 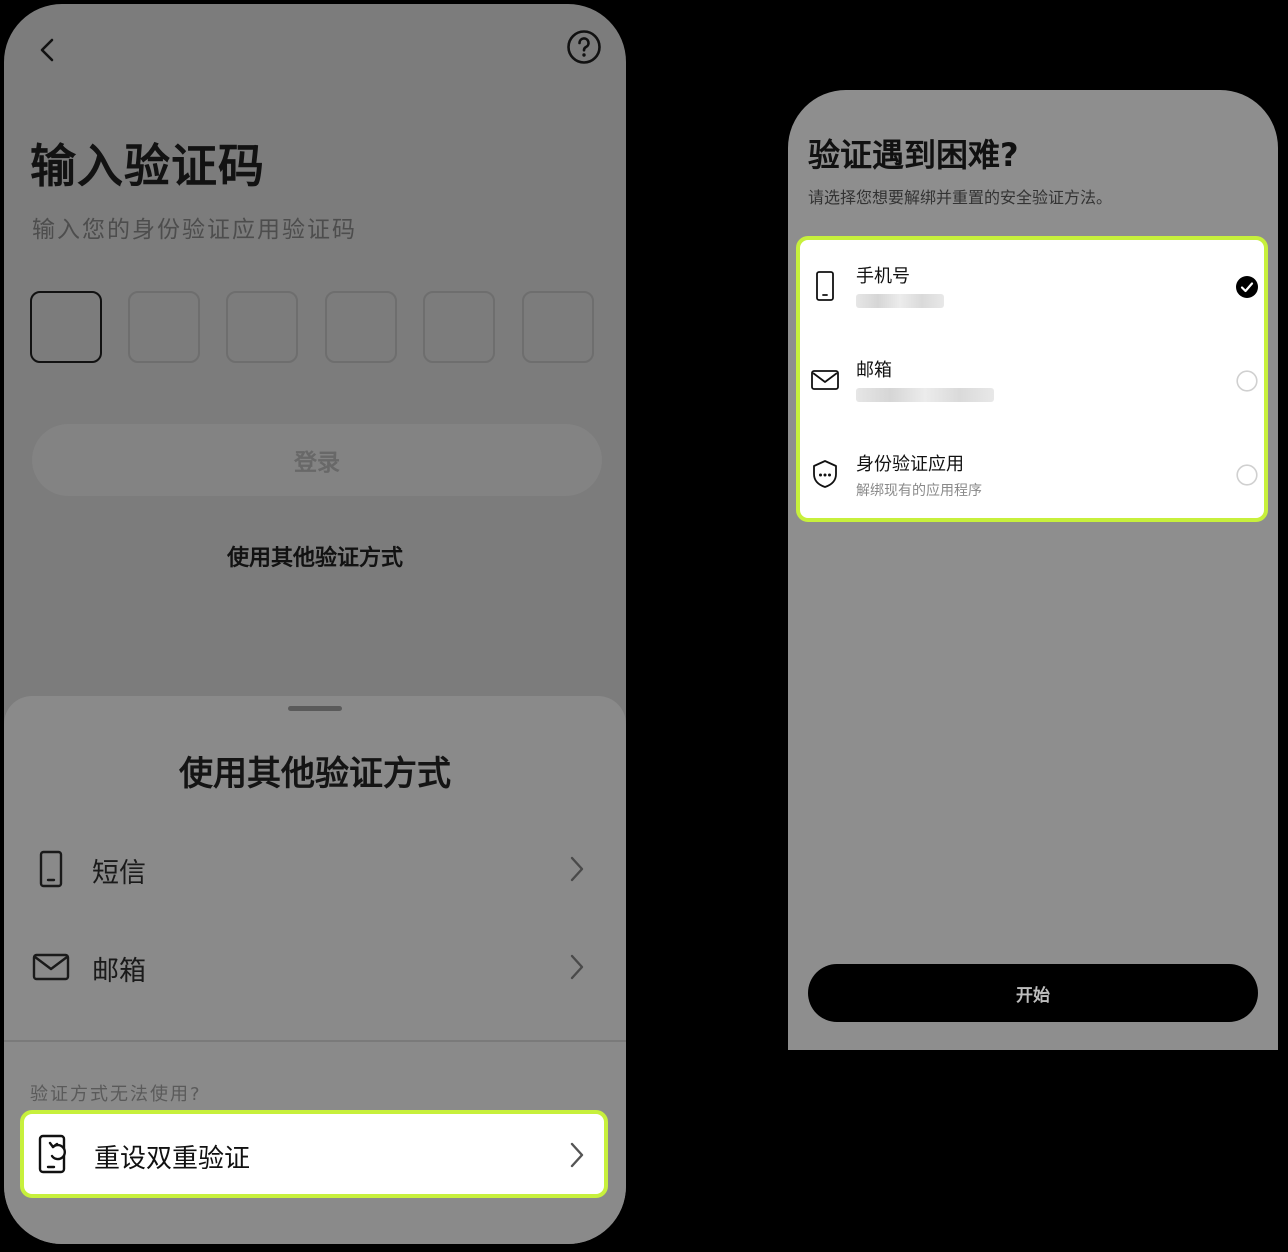 I want to click on login-button: 登录, so click(x=317, y=460).